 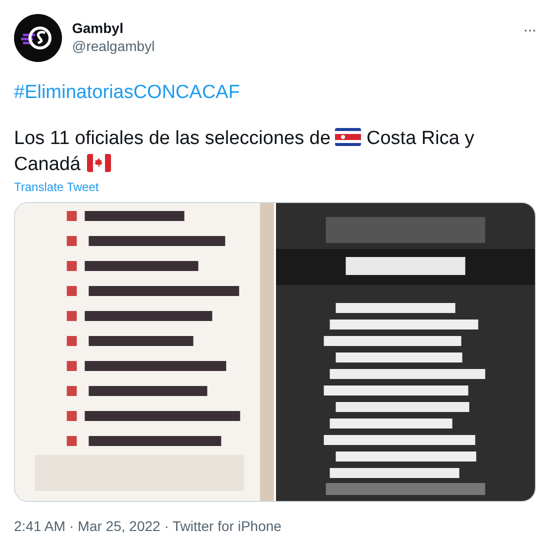 I want to click on tweet-timestamp: 2:41 AM · Mar 25, 2022 · Twitter for iPhone, so click(x=148, y=526).